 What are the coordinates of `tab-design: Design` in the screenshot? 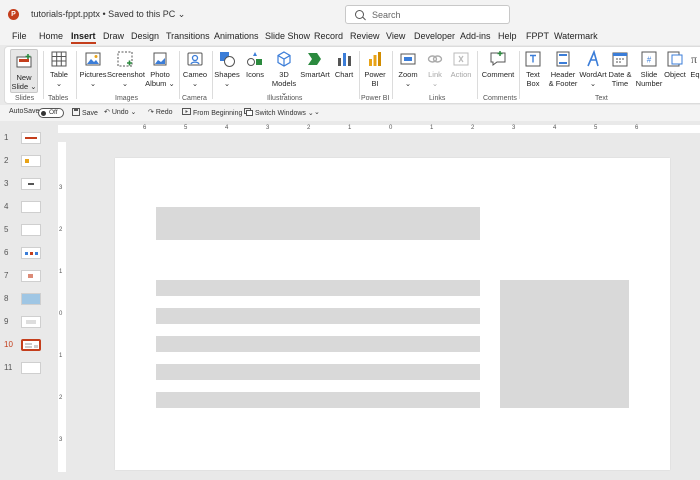 It's located at (145, 36).